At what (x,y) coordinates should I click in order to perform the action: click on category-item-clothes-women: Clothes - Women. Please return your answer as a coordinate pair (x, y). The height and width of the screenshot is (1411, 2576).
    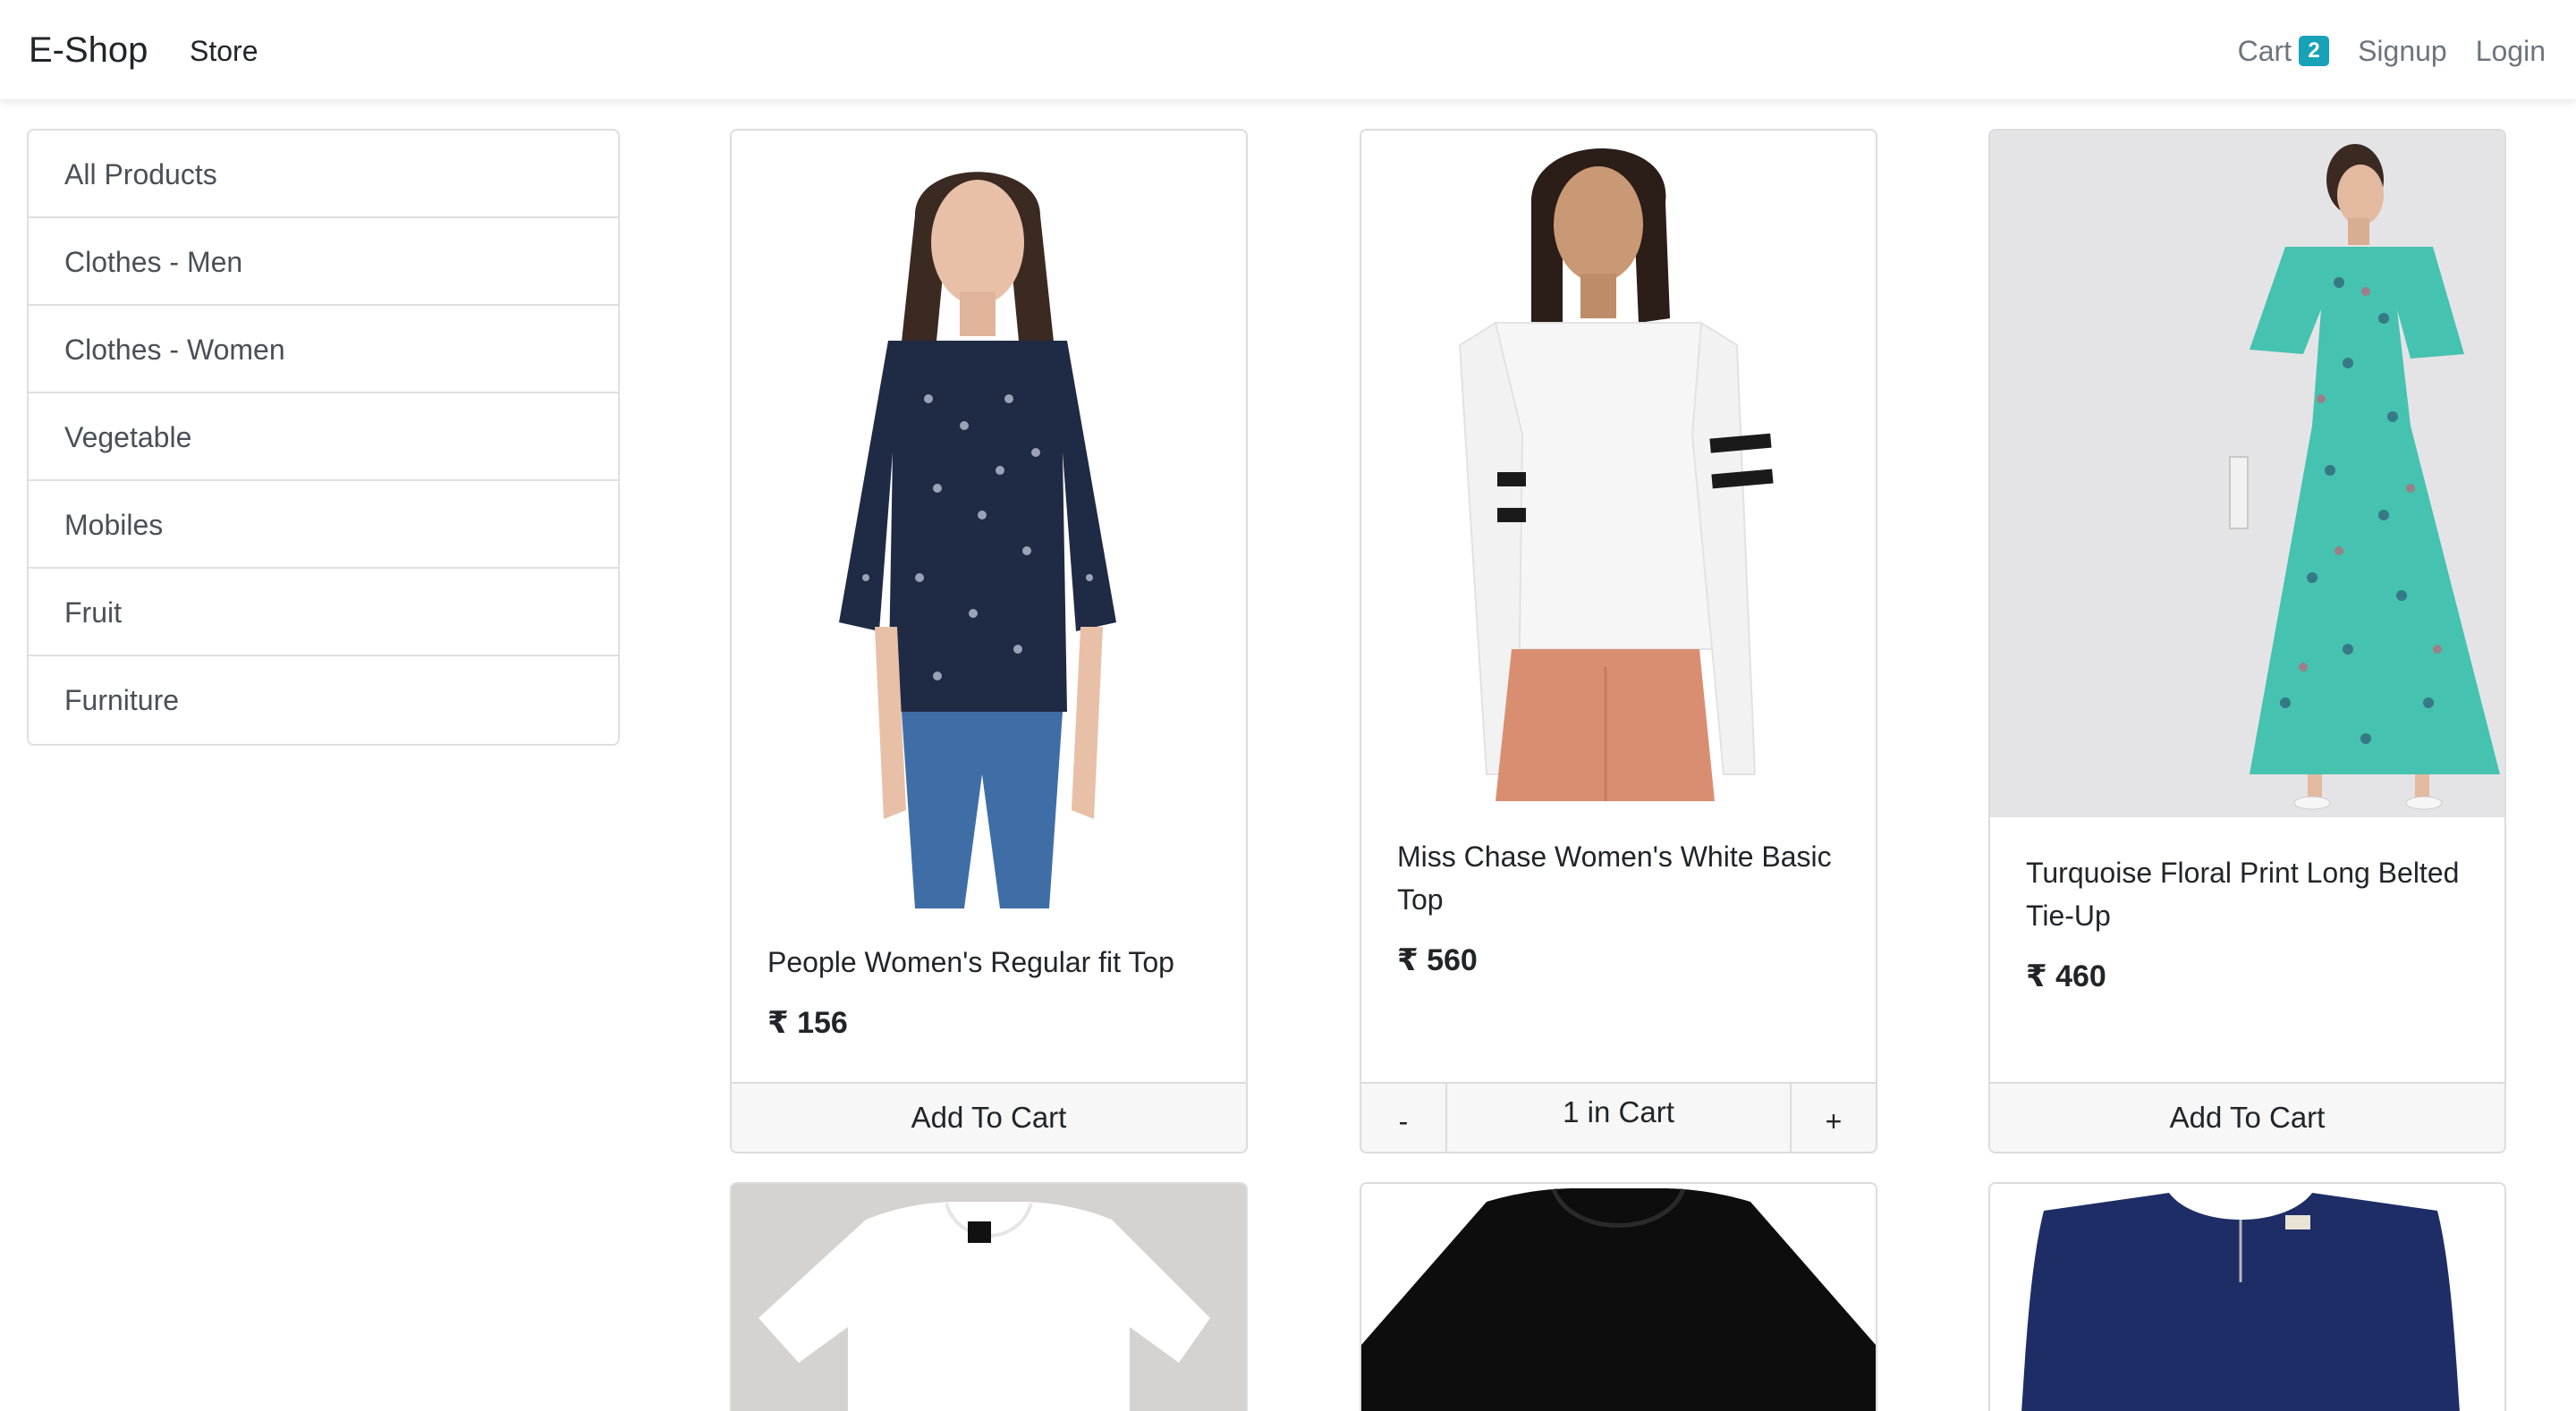
    Looking at the image, I should click on (323, 350).